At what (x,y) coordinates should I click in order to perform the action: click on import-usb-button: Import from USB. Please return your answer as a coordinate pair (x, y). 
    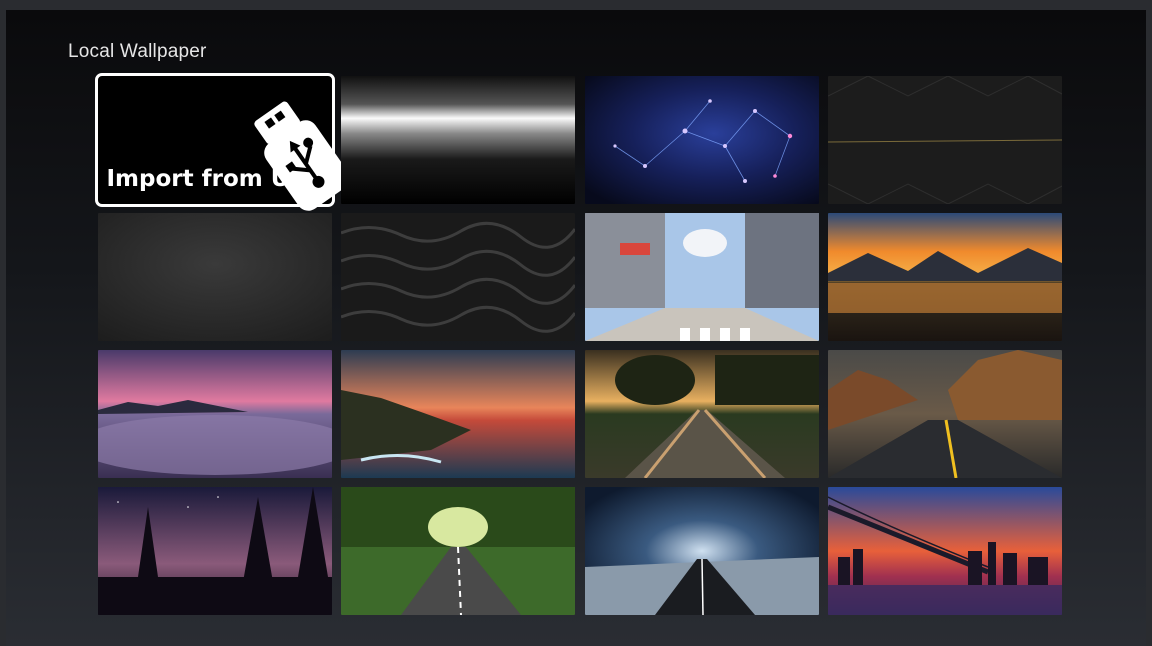
    Looking at the image, I should click on (222, 142).